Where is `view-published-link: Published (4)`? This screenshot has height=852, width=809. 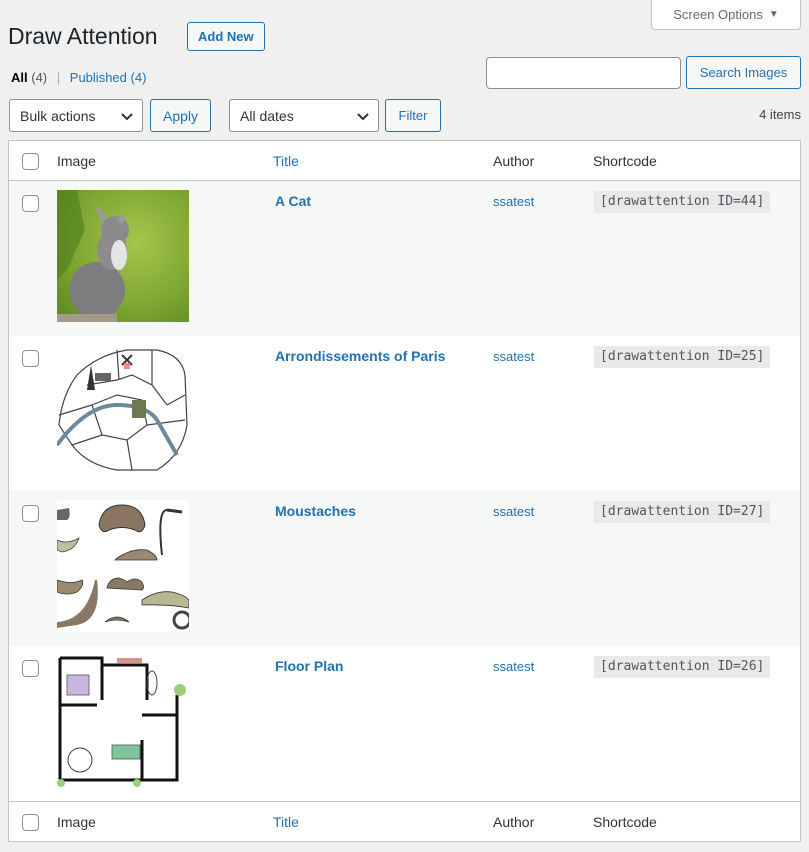
view-published-link: Published (4) is located at coordinates (108, 77).